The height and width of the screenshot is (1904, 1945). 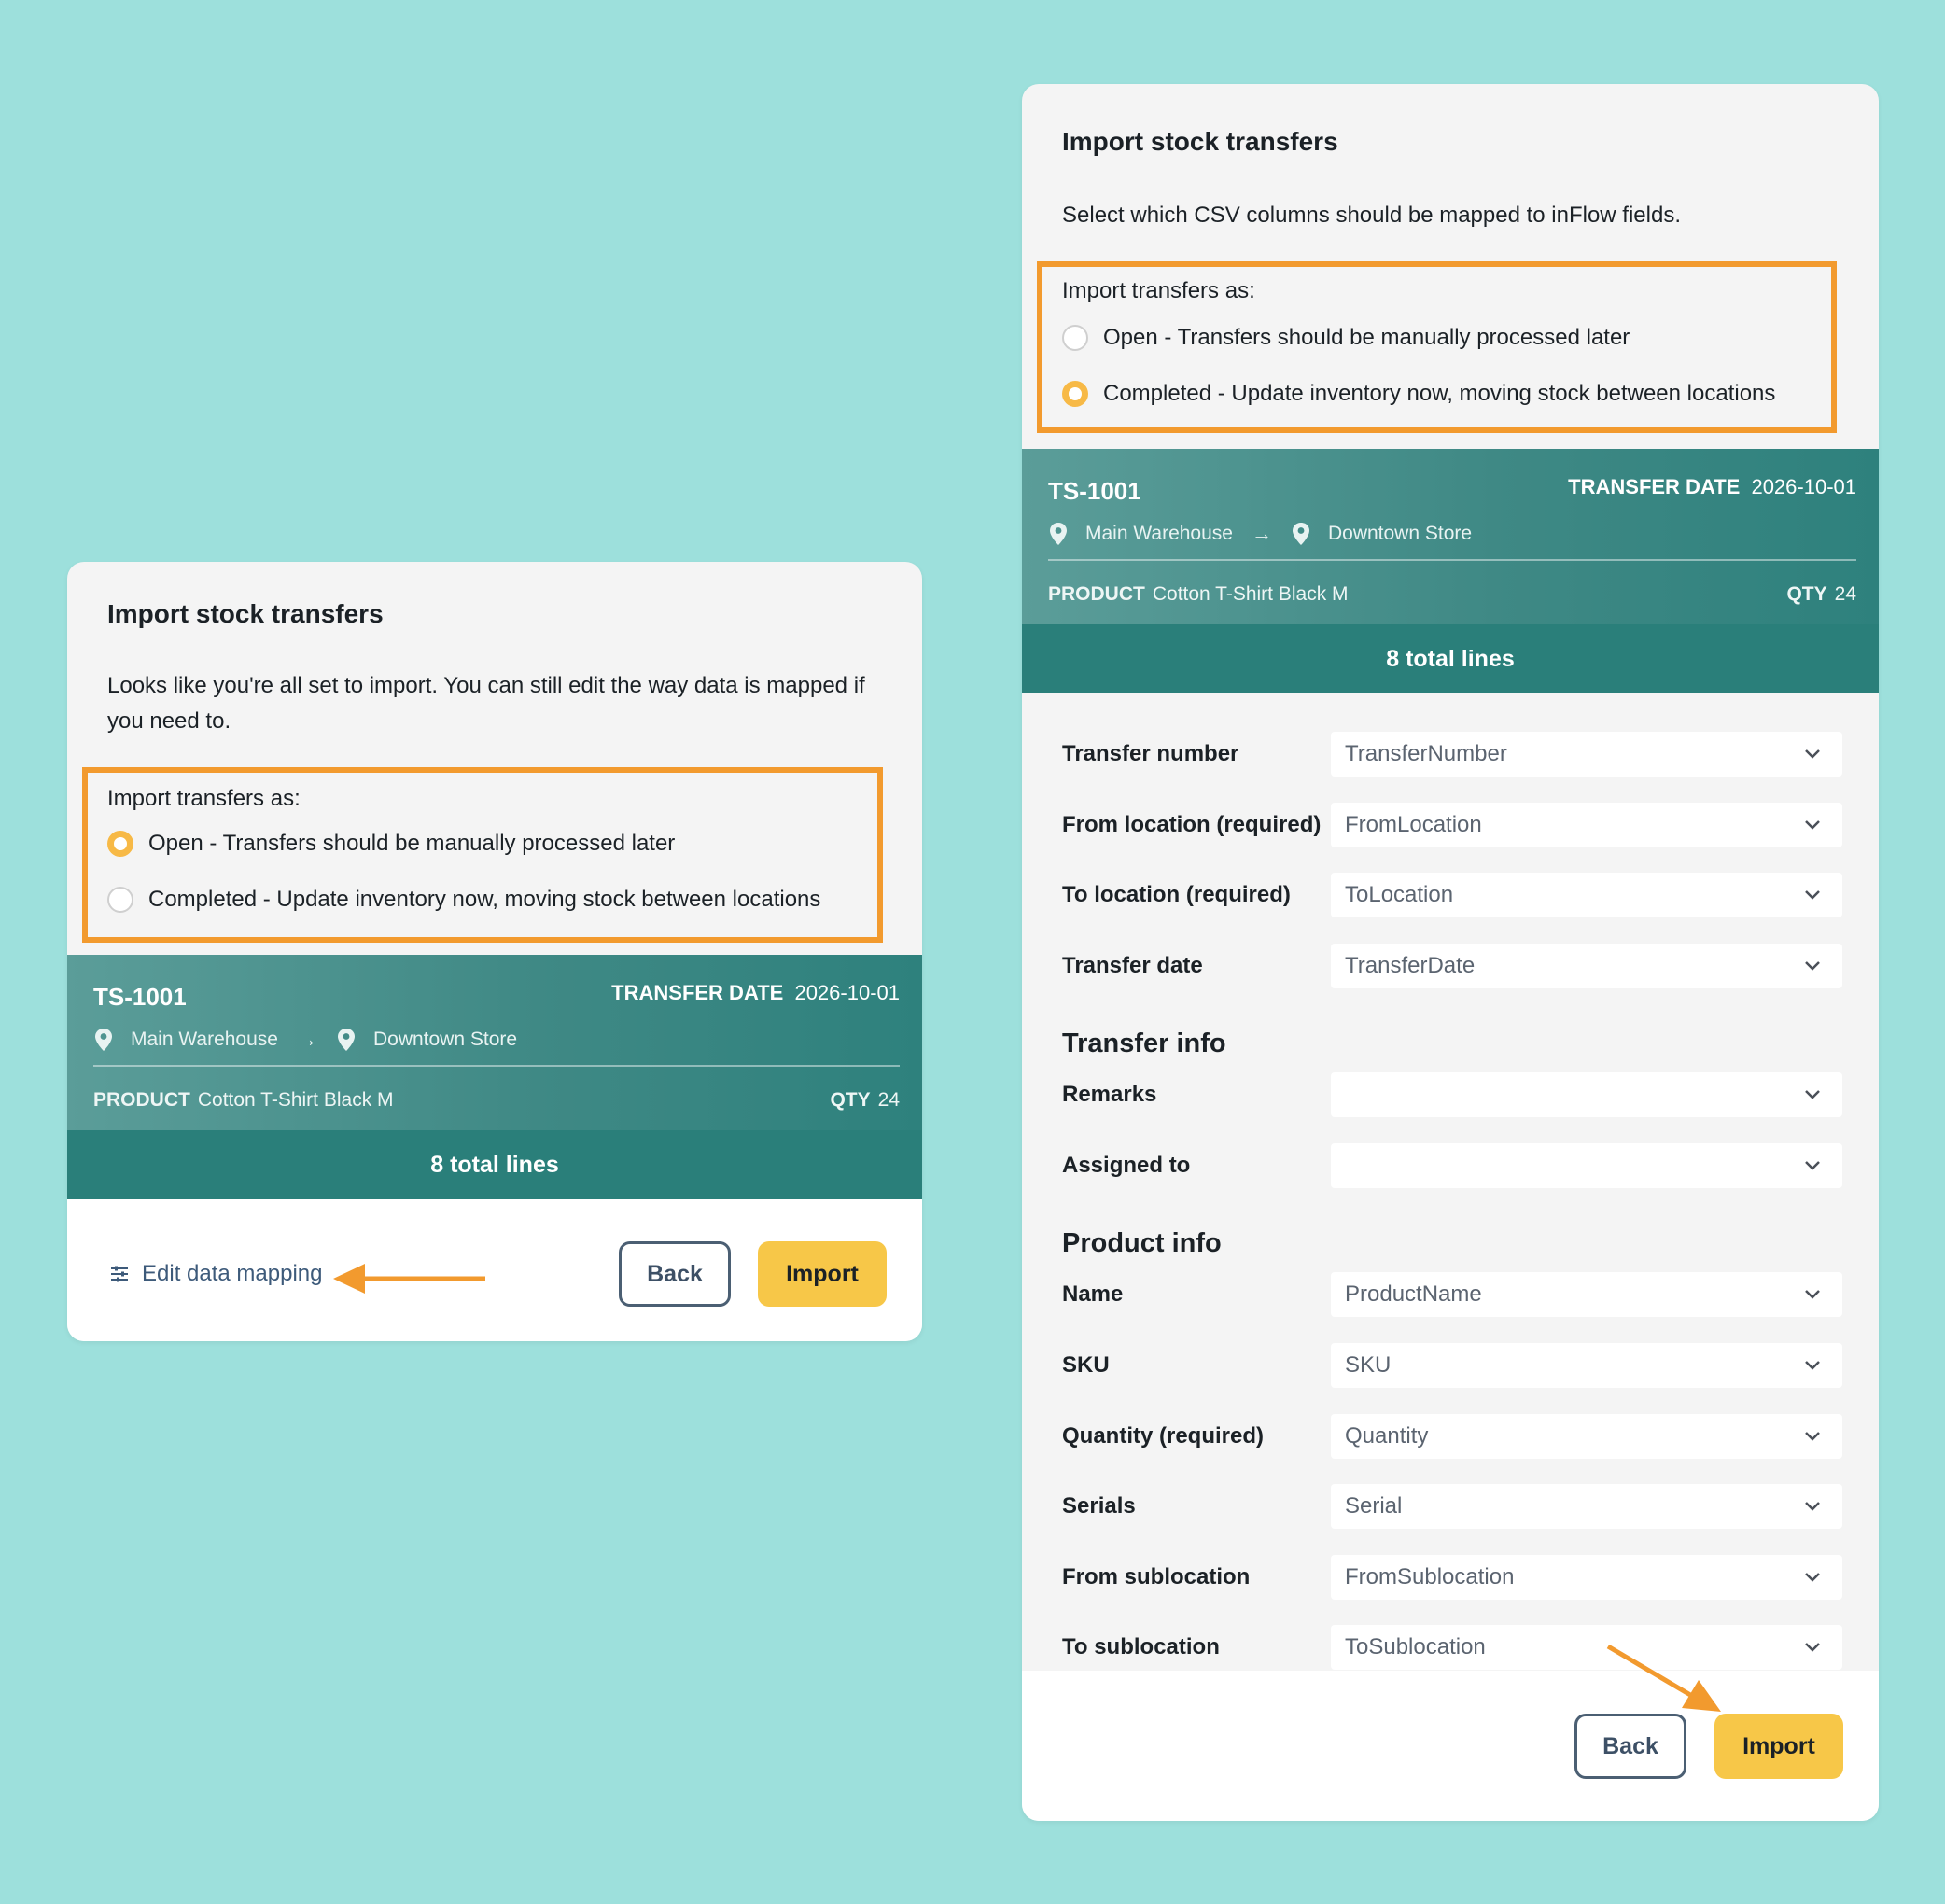 I want to click on select-value: TransferNumber, so click(x=1426, y=753).